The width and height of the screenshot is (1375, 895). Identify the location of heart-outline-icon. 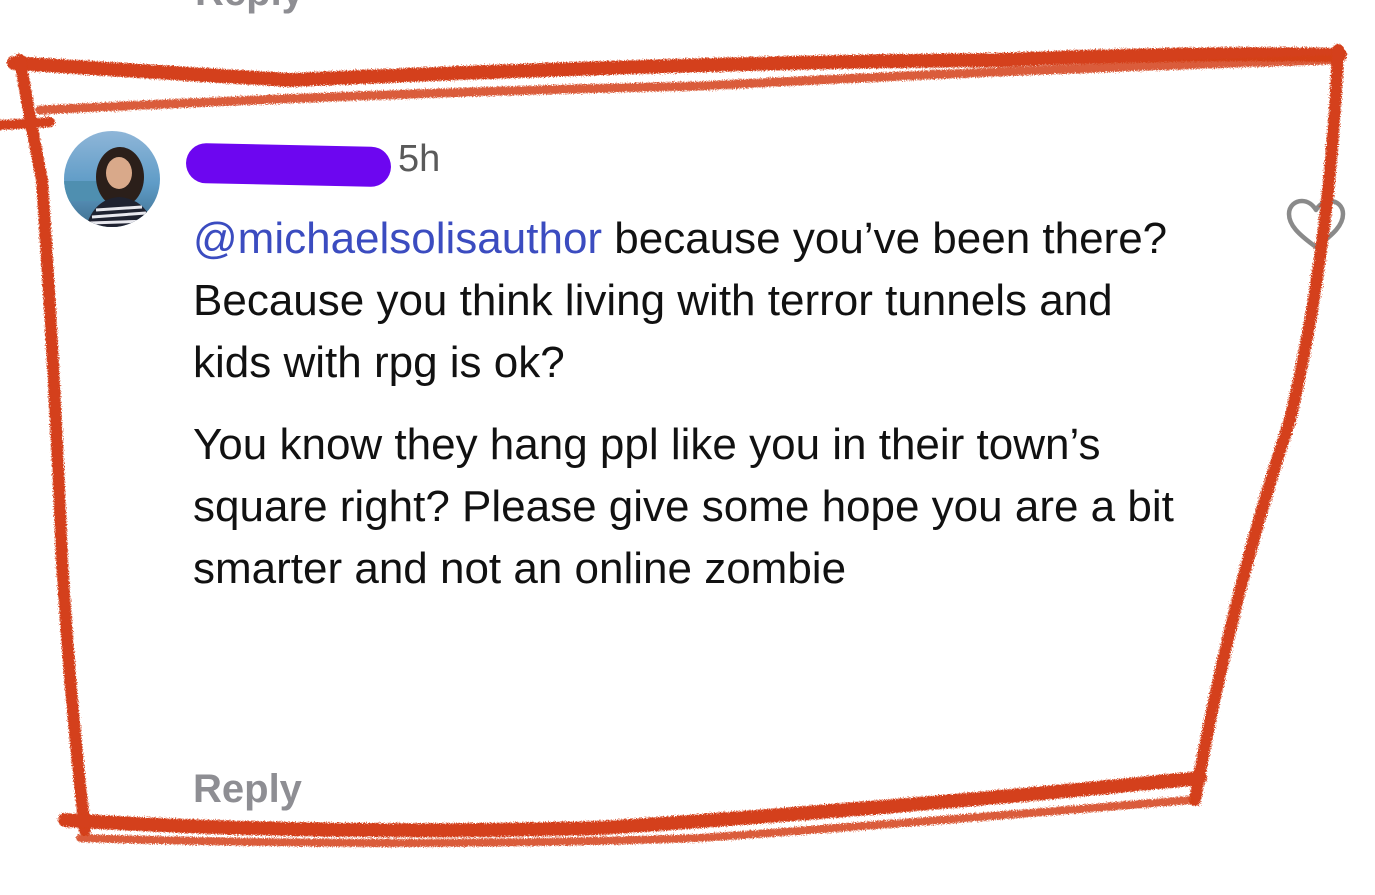
(1316, 224).